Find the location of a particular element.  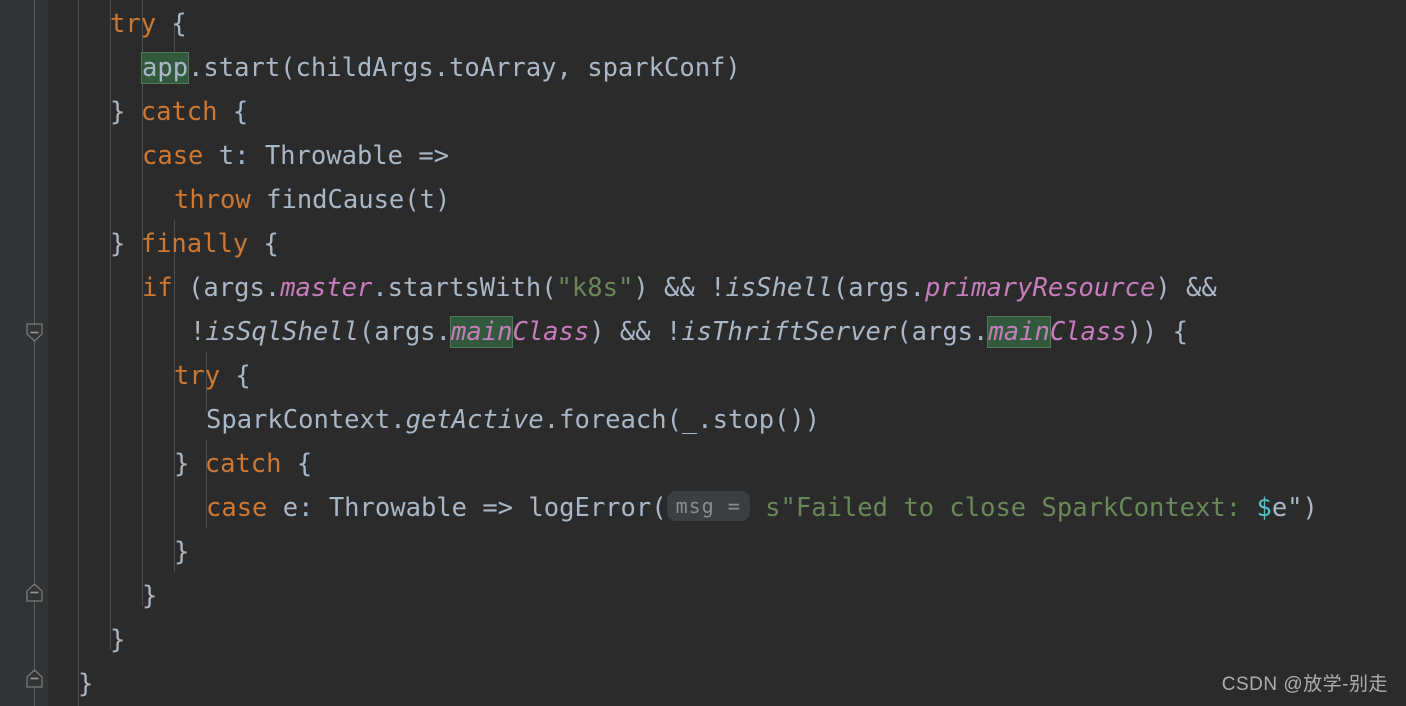

code-token: isThriftServer is located at coordinates (789, 332).